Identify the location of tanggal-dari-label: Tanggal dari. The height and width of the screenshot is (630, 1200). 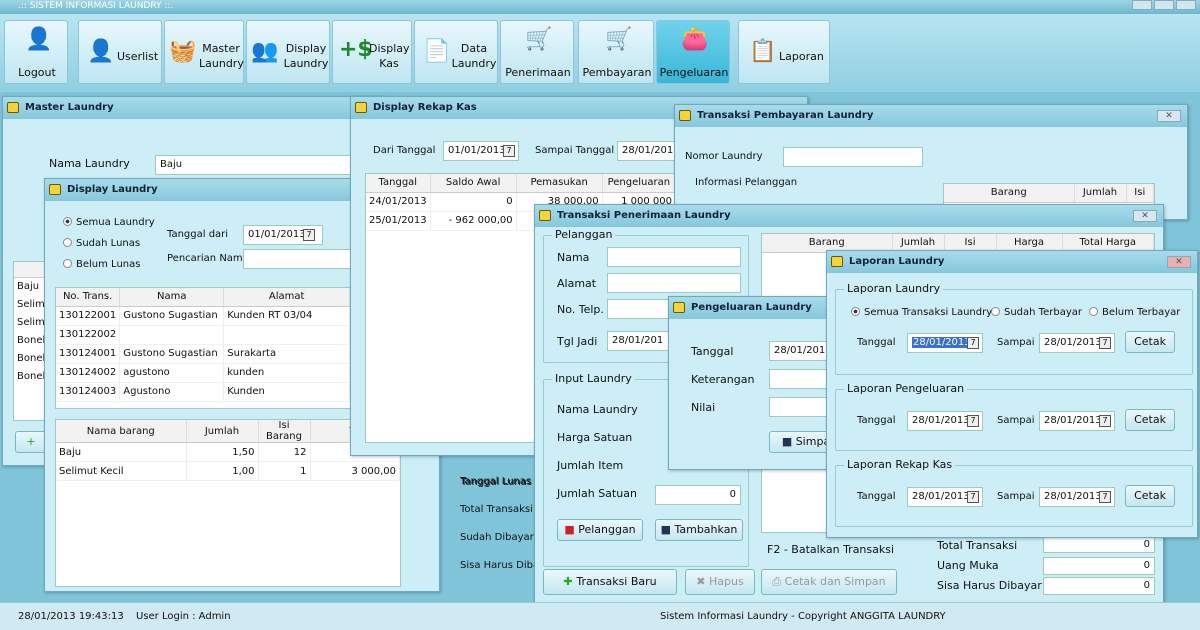
(198, 234).